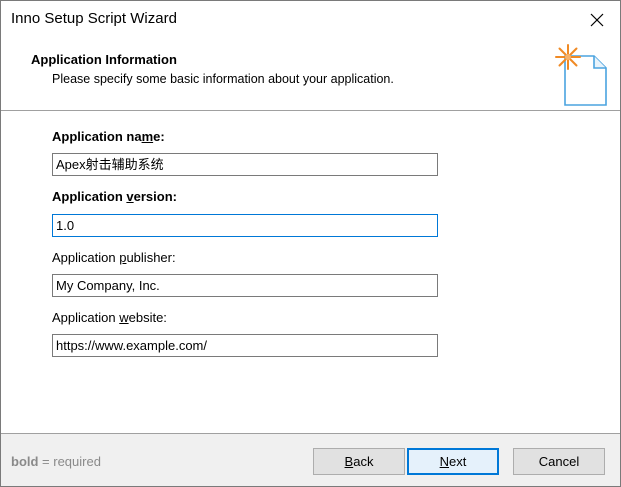 The height and width of the screenshot is (487, 621). I want to click on app-publisher-input: My Company, Inc., so click(245, 285).